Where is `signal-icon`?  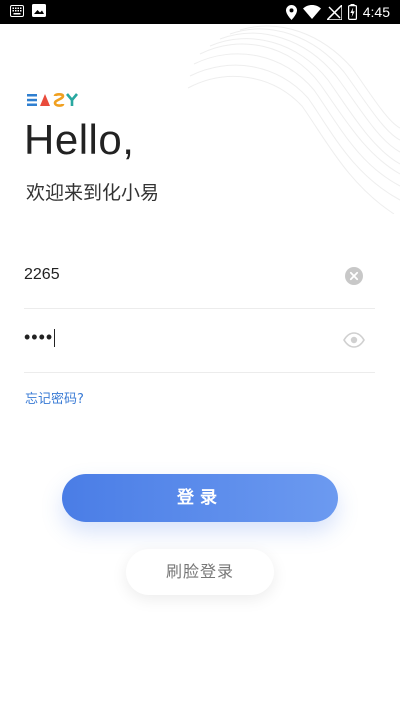
signal-icon is located at coordinates (334, 12).